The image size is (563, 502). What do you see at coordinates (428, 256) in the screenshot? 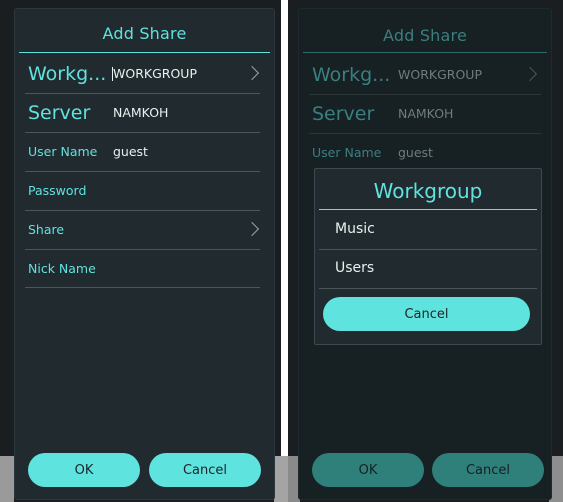
I see `workgroup-dialog: Workgroup Music Users Cancel` at bounding box center [428, 256].